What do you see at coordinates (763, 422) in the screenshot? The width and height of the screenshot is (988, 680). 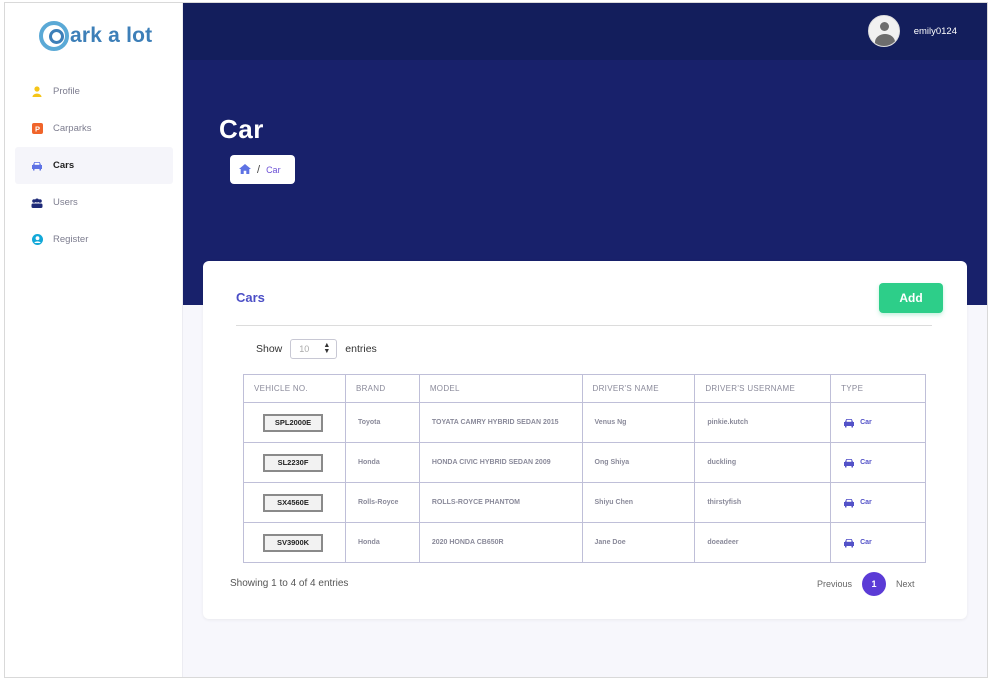 I see `driver-username-cell: pinkie.kutch` at bounding box center [763, 422].